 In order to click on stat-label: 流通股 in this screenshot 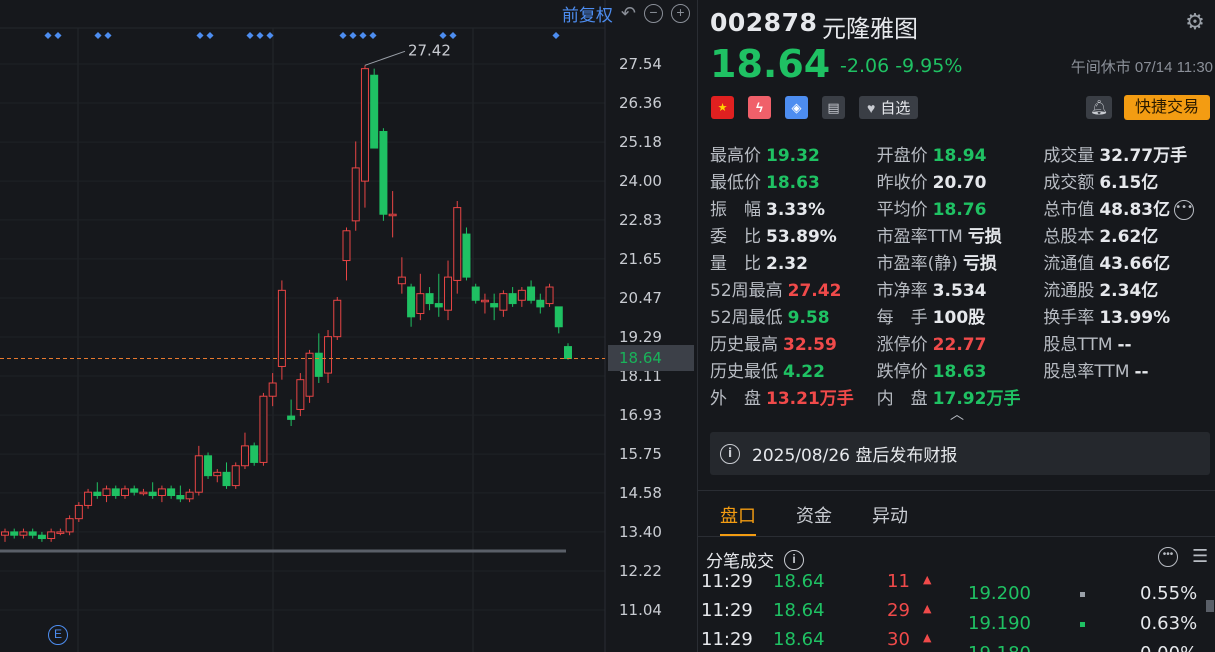, I will do `click(1069, 291)`.